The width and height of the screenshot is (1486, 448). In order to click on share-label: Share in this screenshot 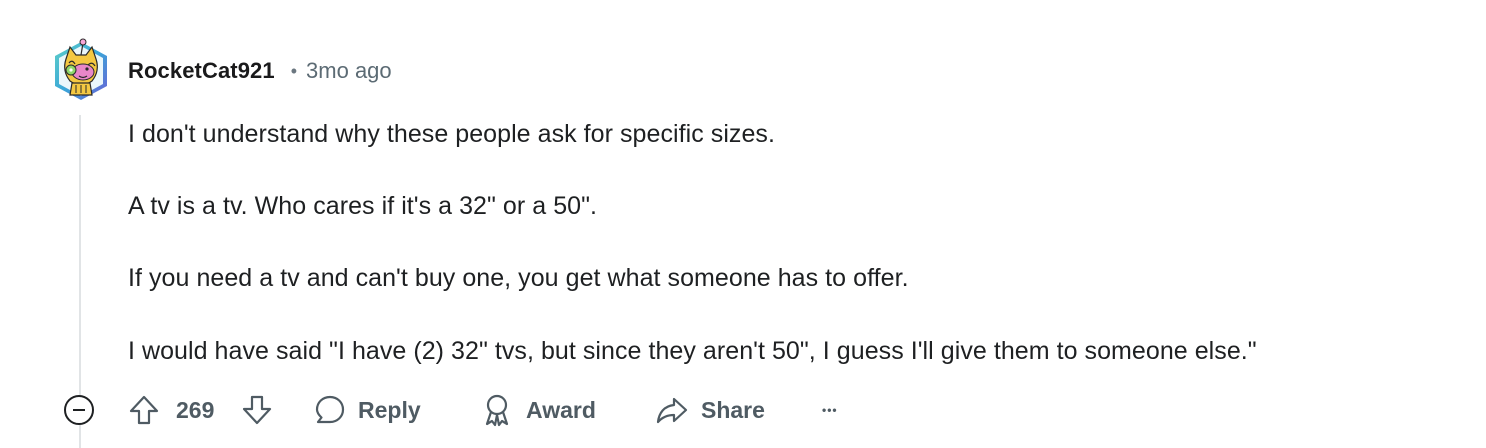, I will do `click(733, 409)`.